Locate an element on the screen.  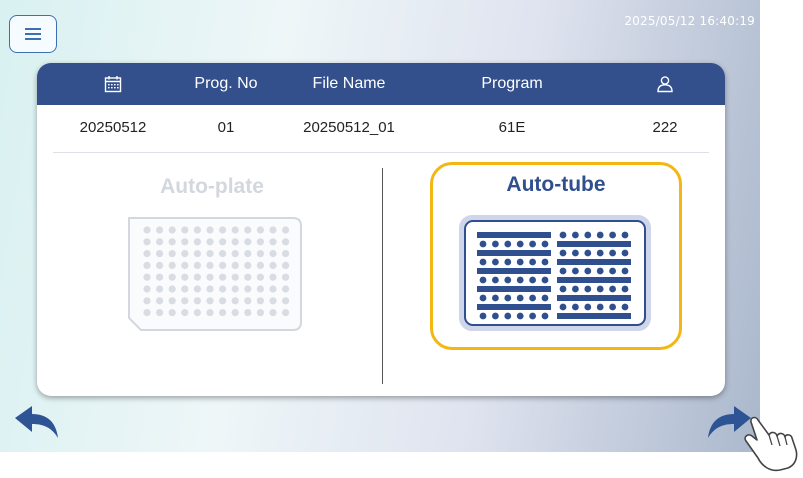
column-date is located at coordinates (113, 84).